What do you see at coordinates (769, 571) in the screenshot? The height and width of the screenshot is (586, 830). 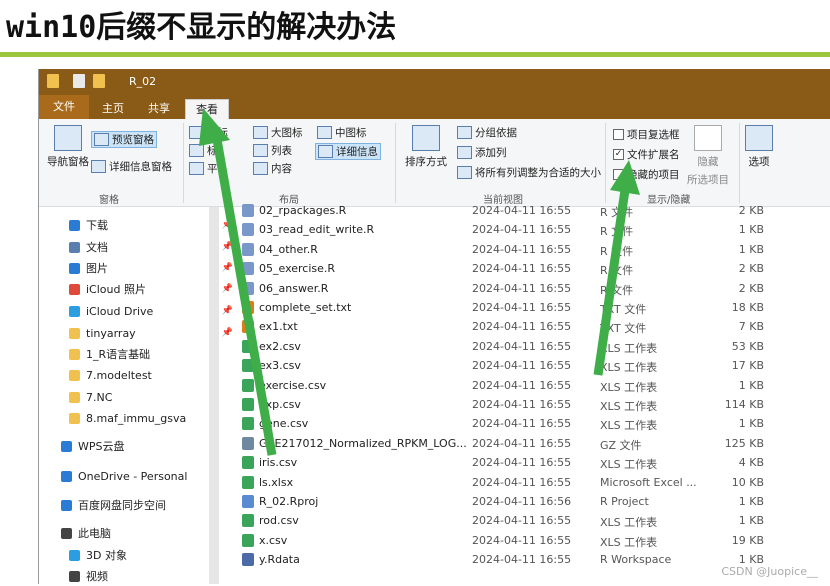 I see `watermark: CSDN @Juopice__` at bounding box center [769, 571].